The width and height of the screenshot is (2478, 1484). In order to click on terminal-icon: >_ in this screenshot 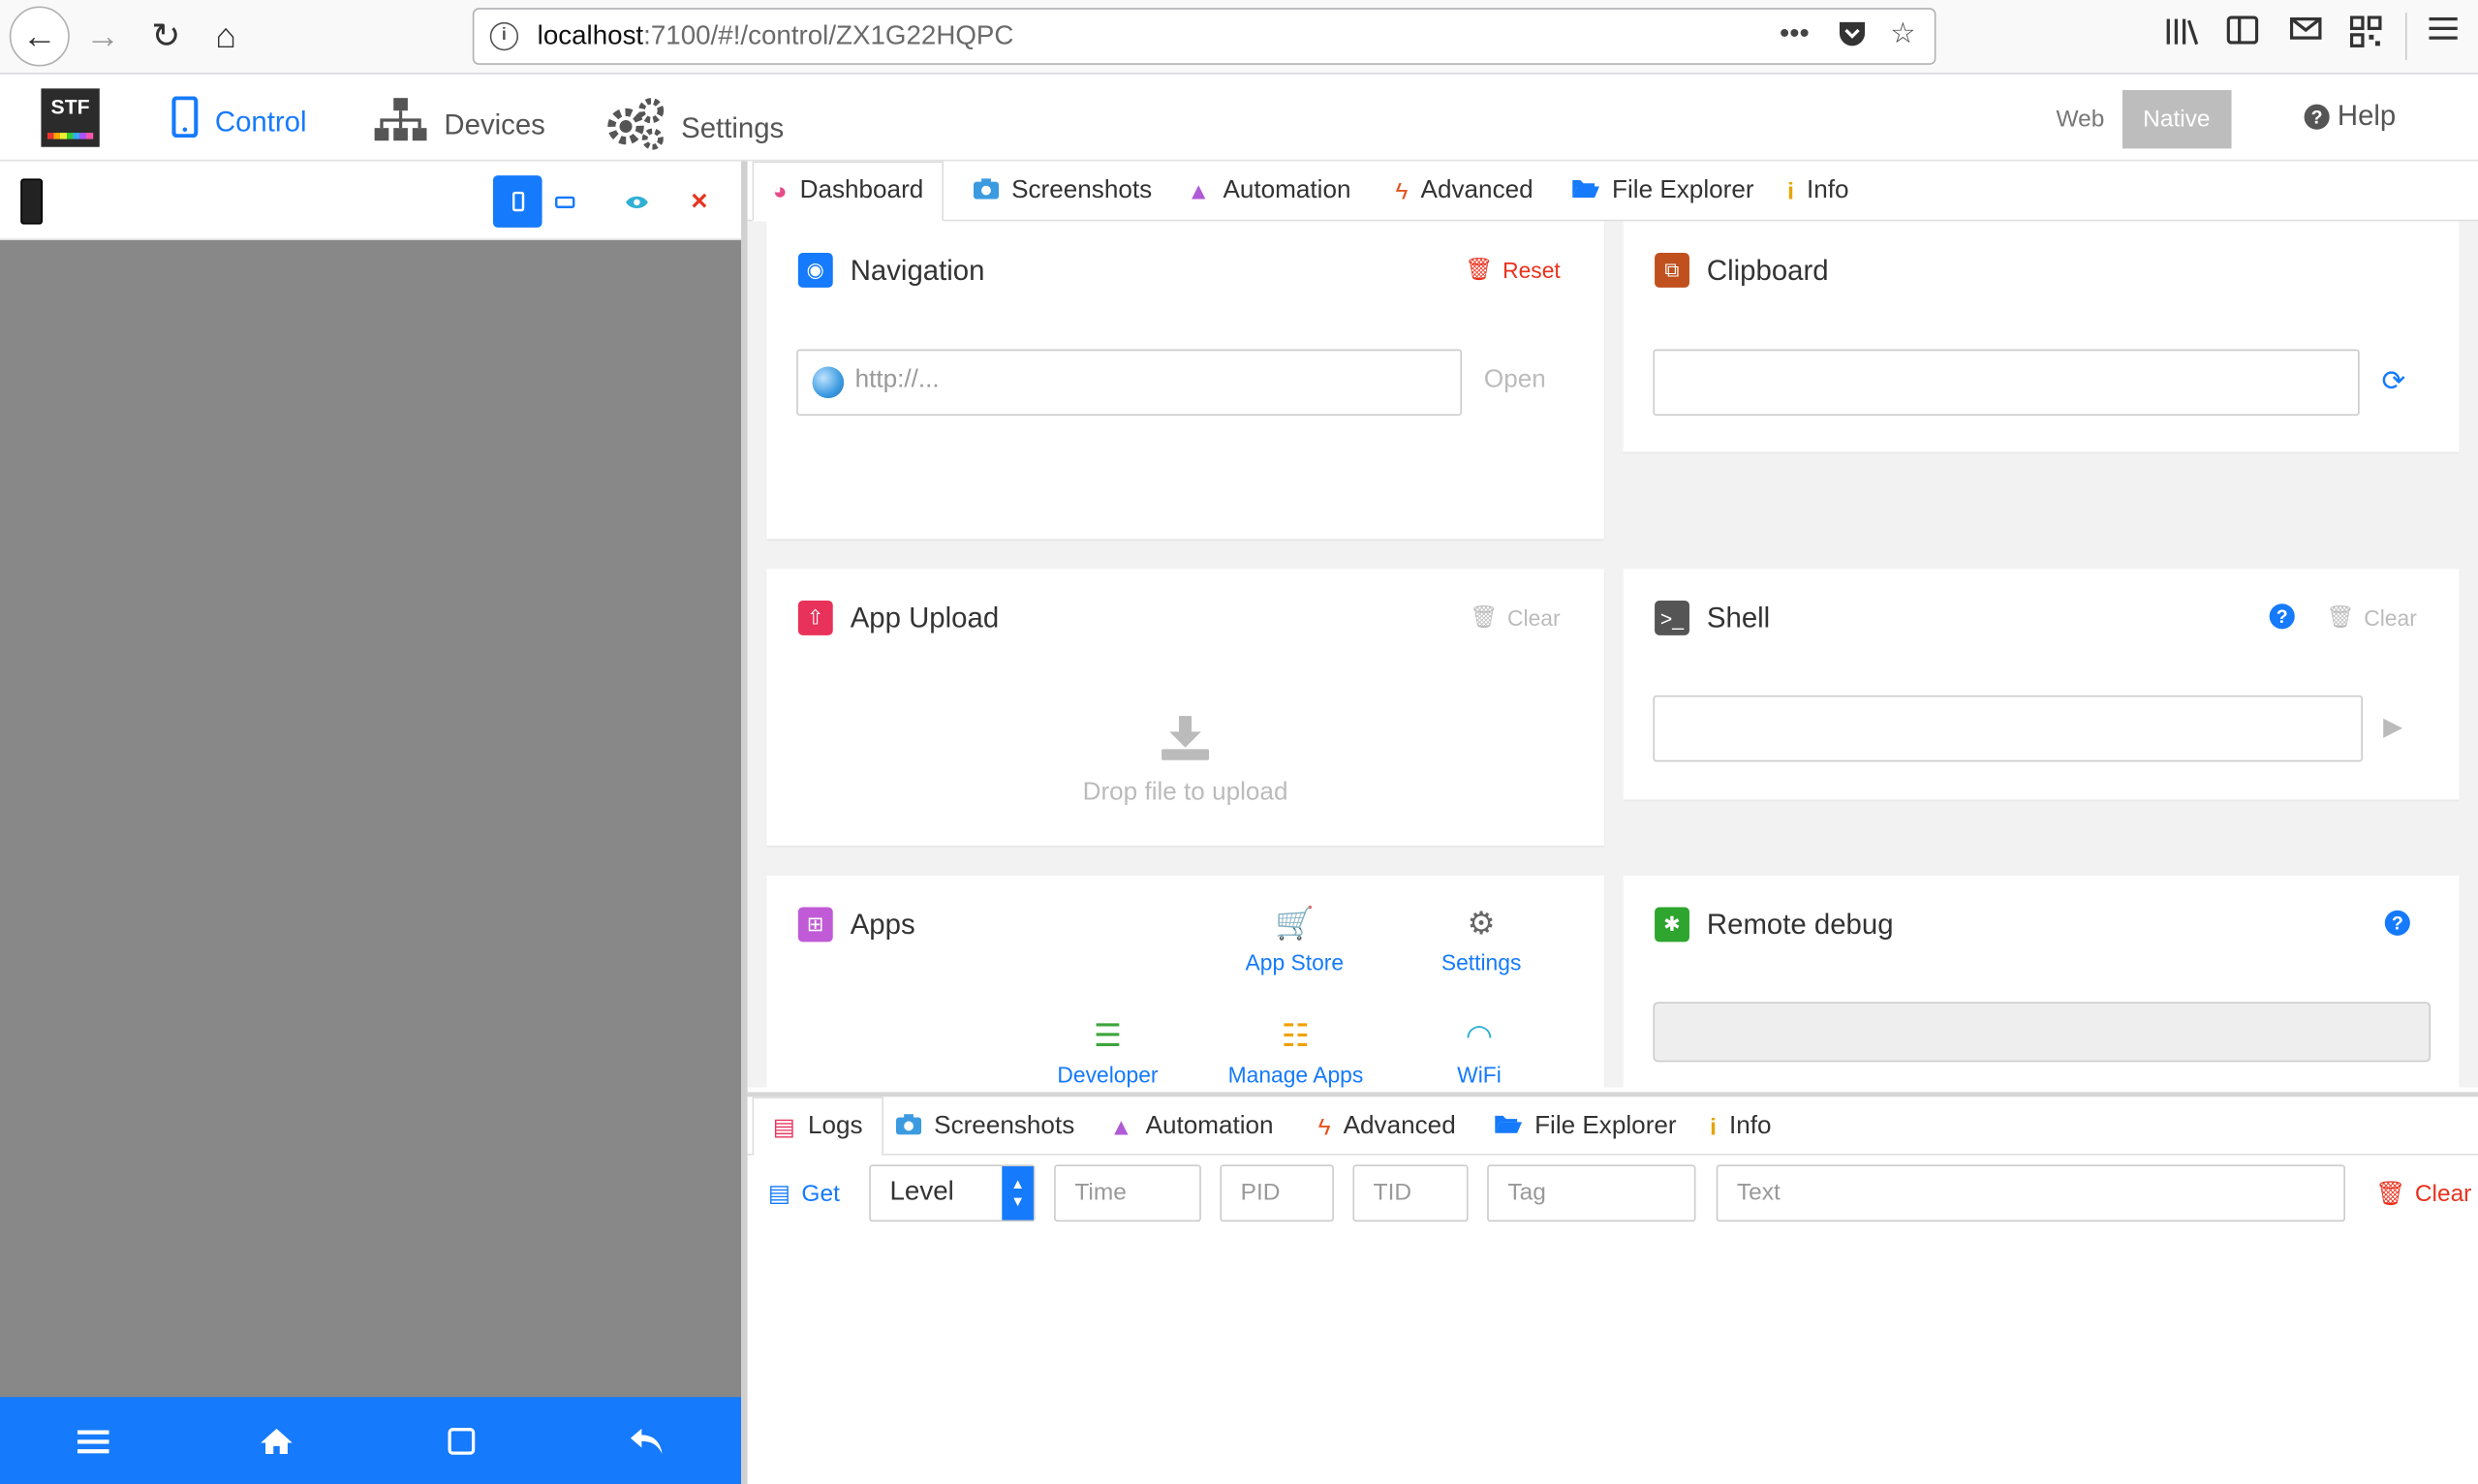, I will do `click(1672, 617)`.